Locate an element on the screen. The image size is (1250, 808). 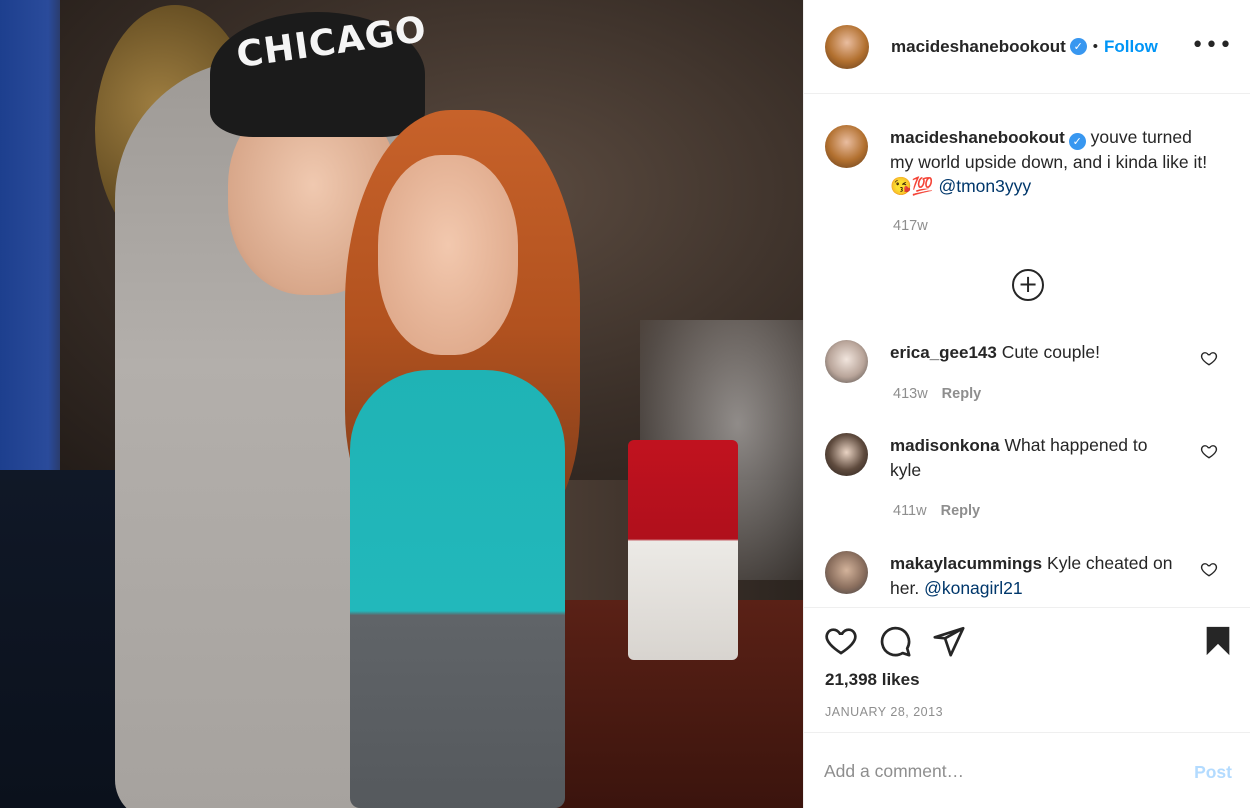
more-options-icon: ••• is located at coordinates (1212, 46).